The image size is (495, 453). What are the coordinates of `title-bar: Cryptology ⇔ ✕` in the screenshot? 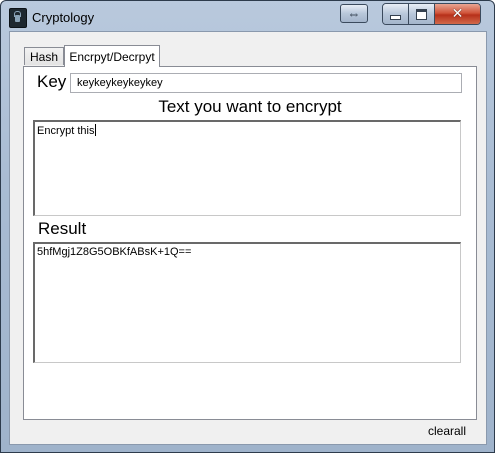 It's located at (247, 16).